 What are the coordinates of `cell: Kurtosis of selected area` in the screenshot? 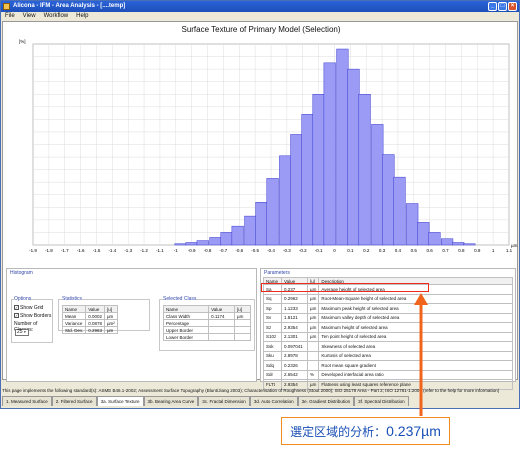 It's located at (415, 355).